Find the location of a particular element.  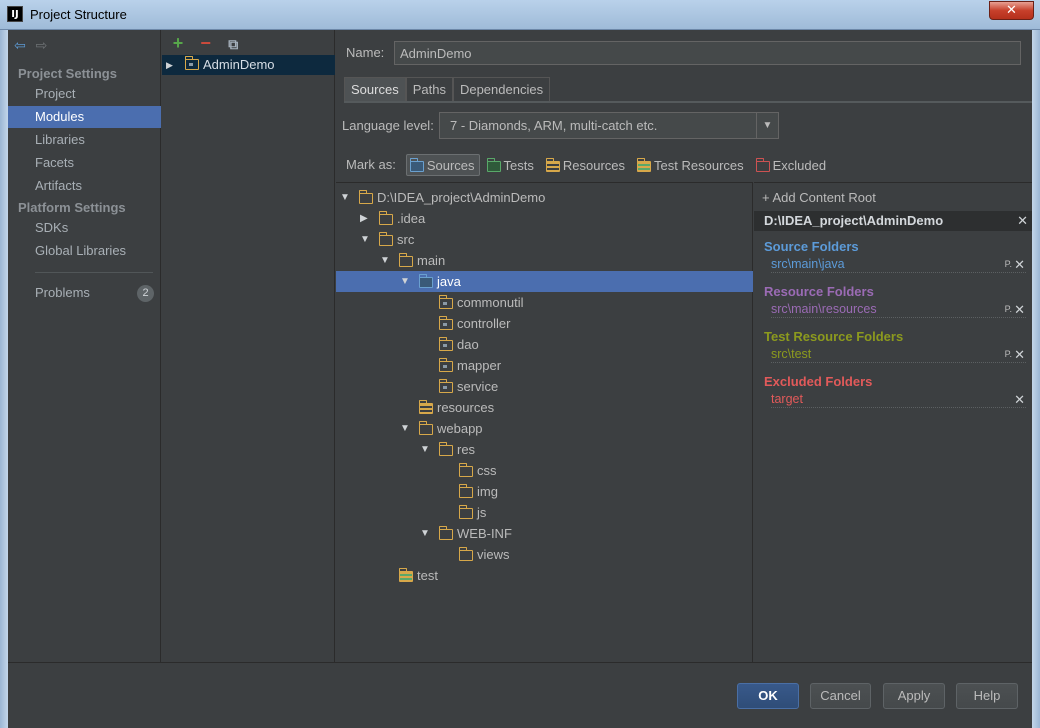

remove-content-root-icon: ✕ is located at coordinates (1022, 221).